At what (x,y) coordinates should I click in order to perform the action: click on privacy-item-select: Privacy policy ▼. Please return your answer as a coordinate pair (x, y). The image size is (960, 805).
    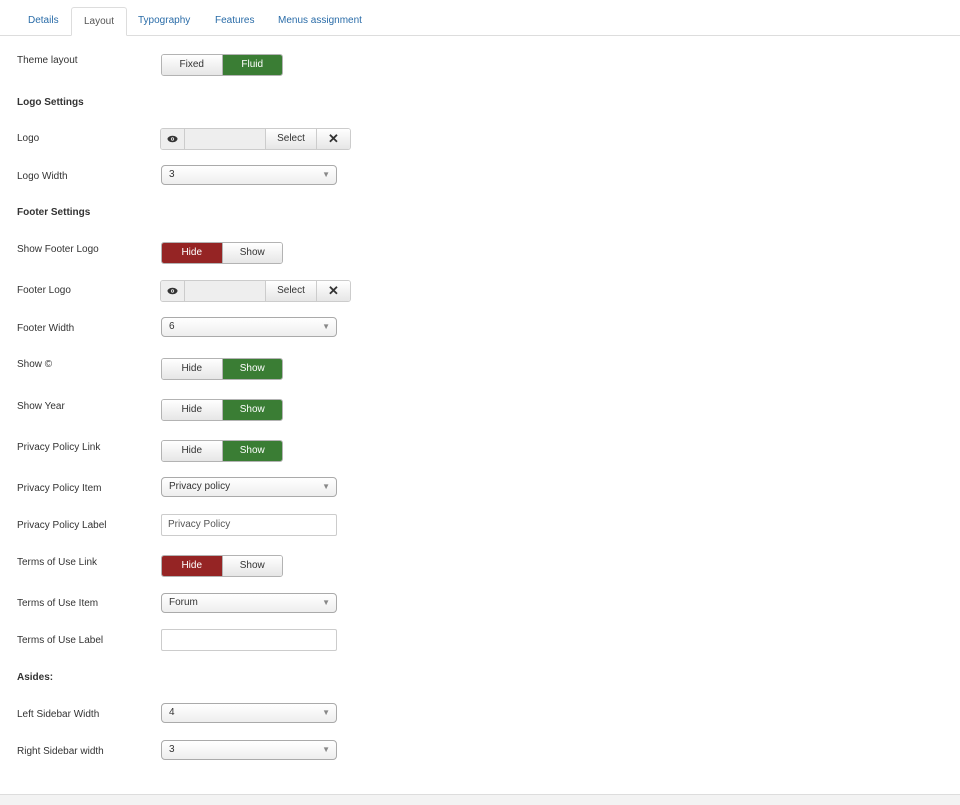
    Looking at the image, I should click on (249, 487).